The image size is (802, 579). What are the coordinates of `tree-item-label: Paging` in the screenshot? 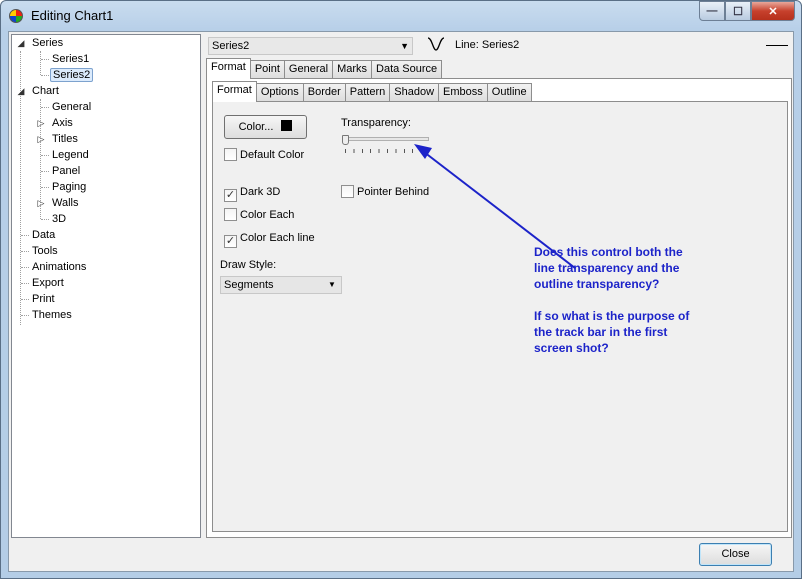 It's located at (69, 187).